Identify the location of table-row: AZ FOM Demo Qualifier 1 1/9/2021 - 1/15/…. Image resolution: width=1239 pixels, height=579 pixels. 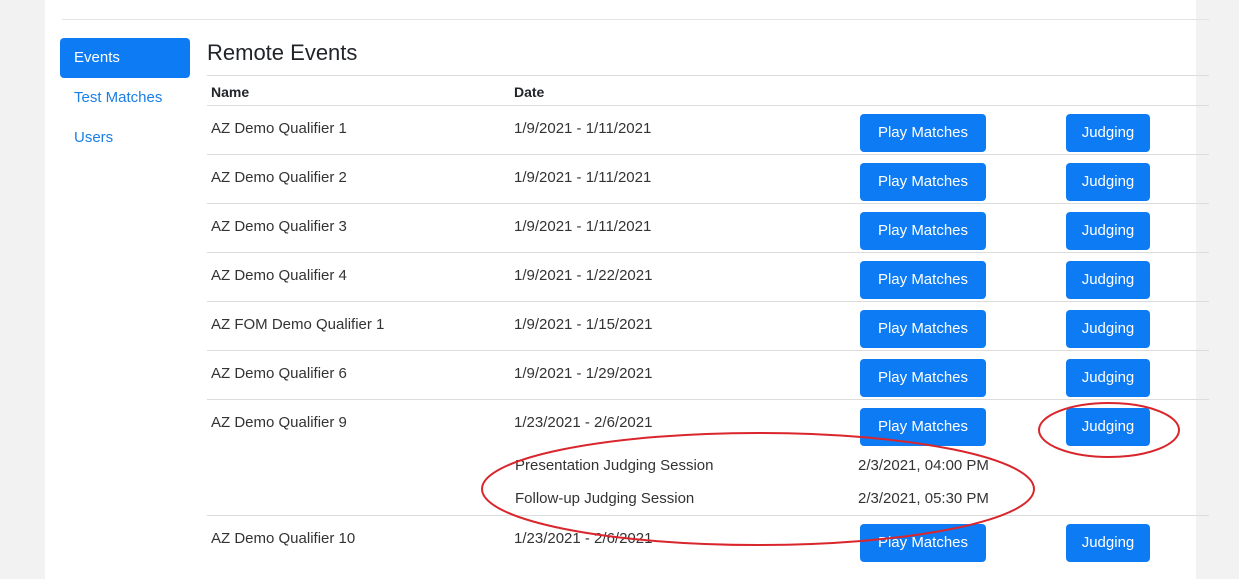
(708, 326).